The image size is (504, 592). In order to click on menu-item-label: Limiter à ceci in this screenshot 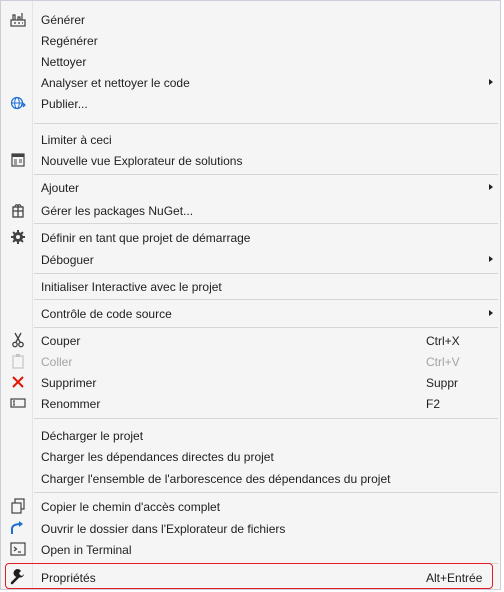, I will do `click(76, 139)`.